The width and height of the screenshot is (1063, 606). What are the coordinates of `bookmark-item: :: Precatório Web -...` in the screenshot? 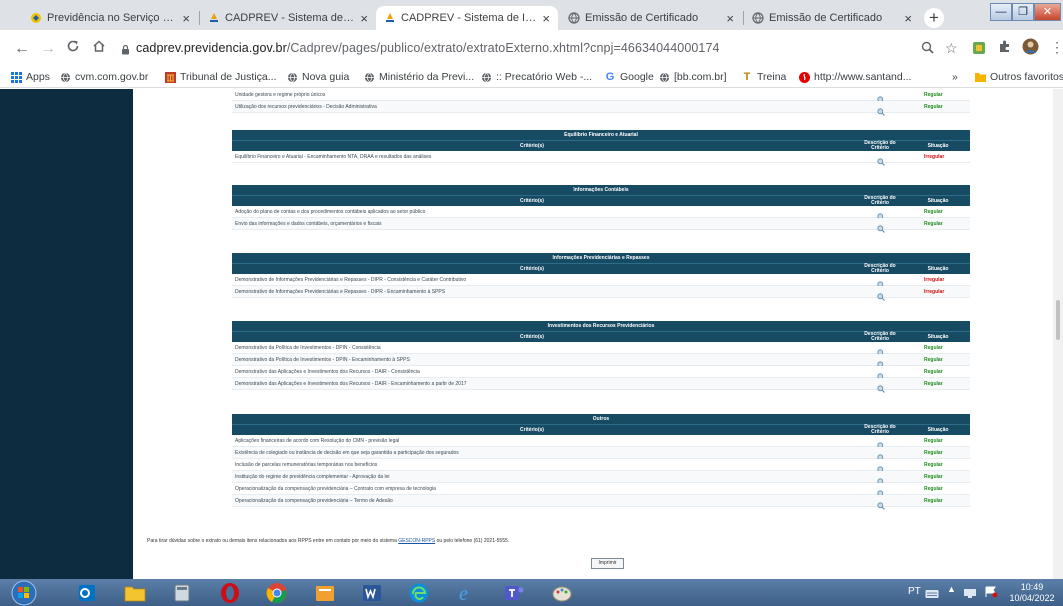 It's located at (536, 77).